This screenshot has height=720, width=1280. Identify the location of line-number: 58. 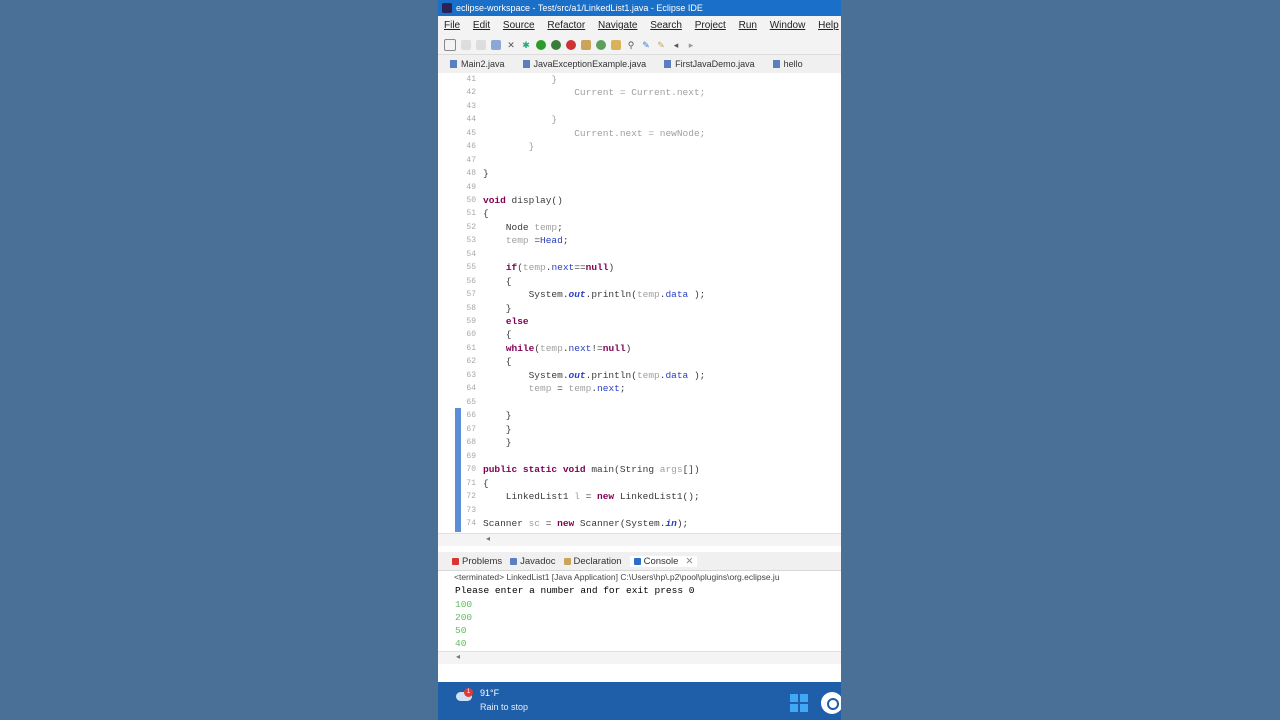
(471, 308).